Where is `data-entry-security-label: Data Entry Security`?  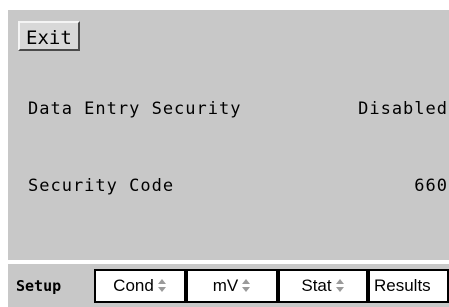
data-entry-security-label: Data Entry Security is located at coordinates (135, 109).